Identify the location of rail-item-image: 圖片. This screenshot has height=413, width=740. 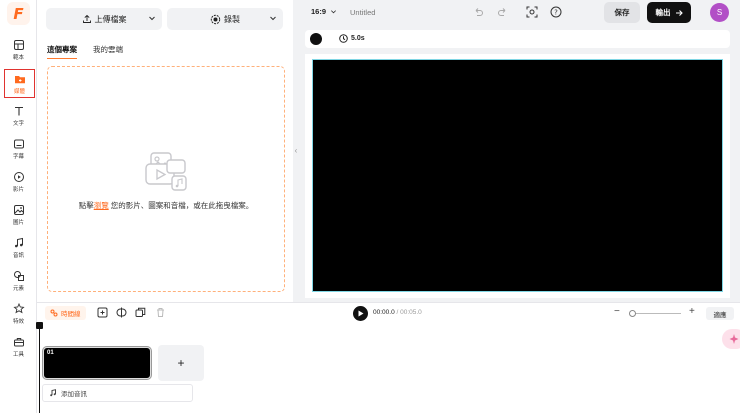
(18, 215).